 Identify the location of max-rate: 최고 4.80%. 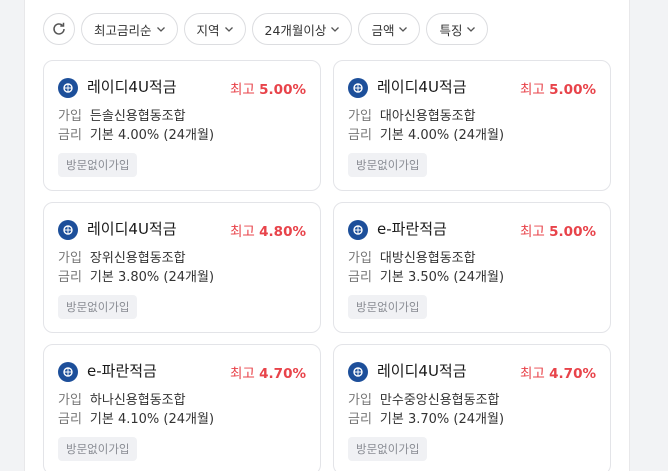
(268, 230).